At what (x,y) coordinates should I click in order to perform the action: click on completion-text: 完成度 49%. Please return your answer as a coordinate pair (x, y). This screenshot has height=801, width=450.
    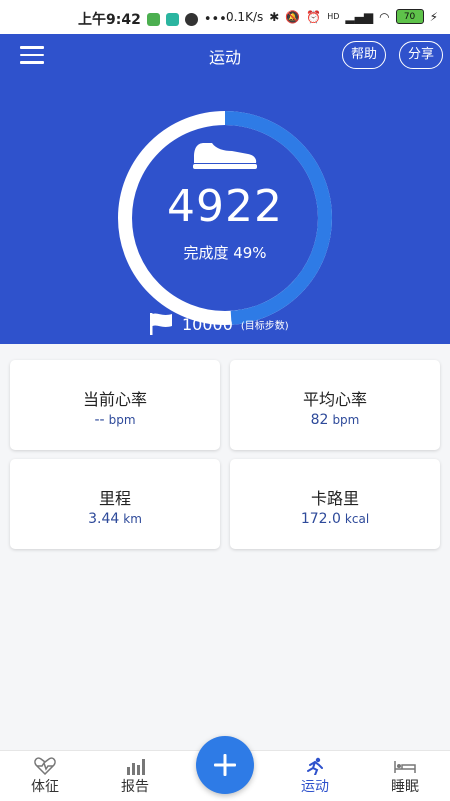
    Looking at the image, I should click on (225, 253).